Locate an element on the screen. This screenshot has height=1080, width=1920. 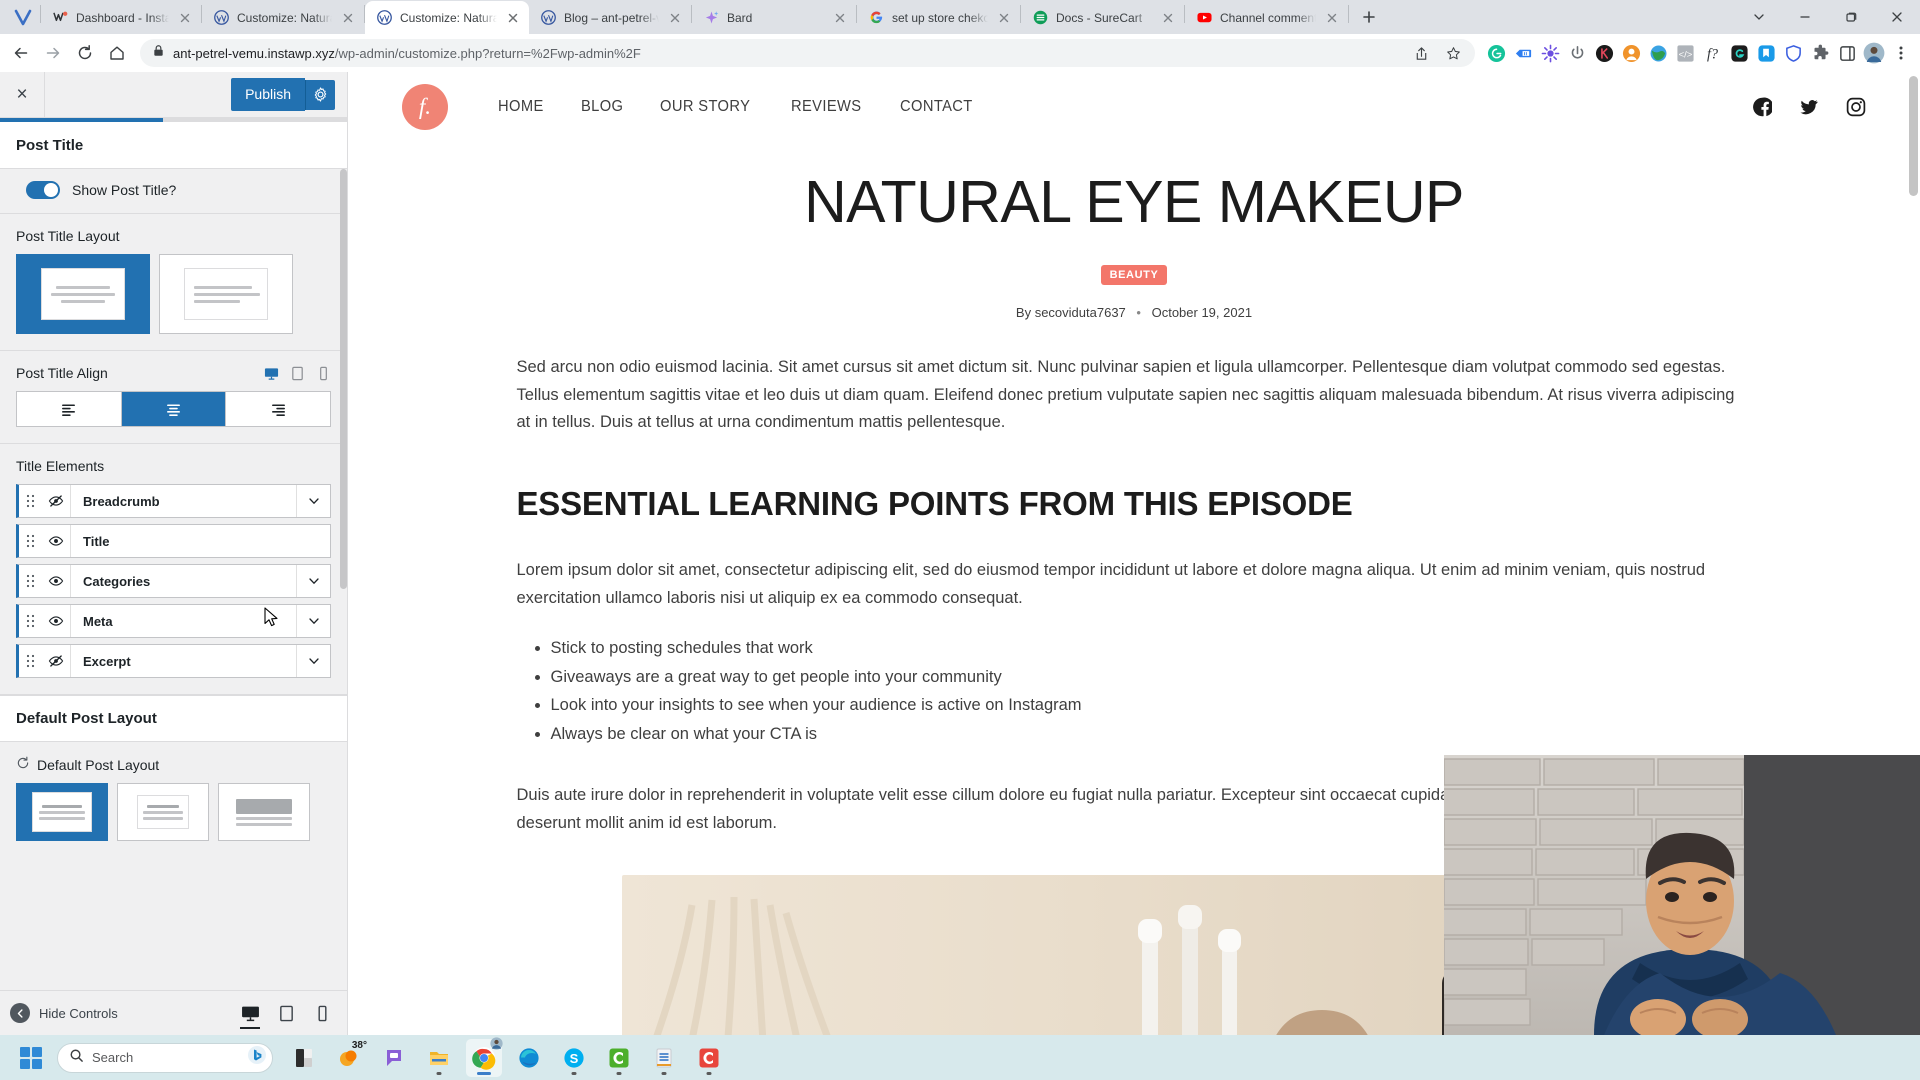
mobile-icon is located at coordinates (323, 373).